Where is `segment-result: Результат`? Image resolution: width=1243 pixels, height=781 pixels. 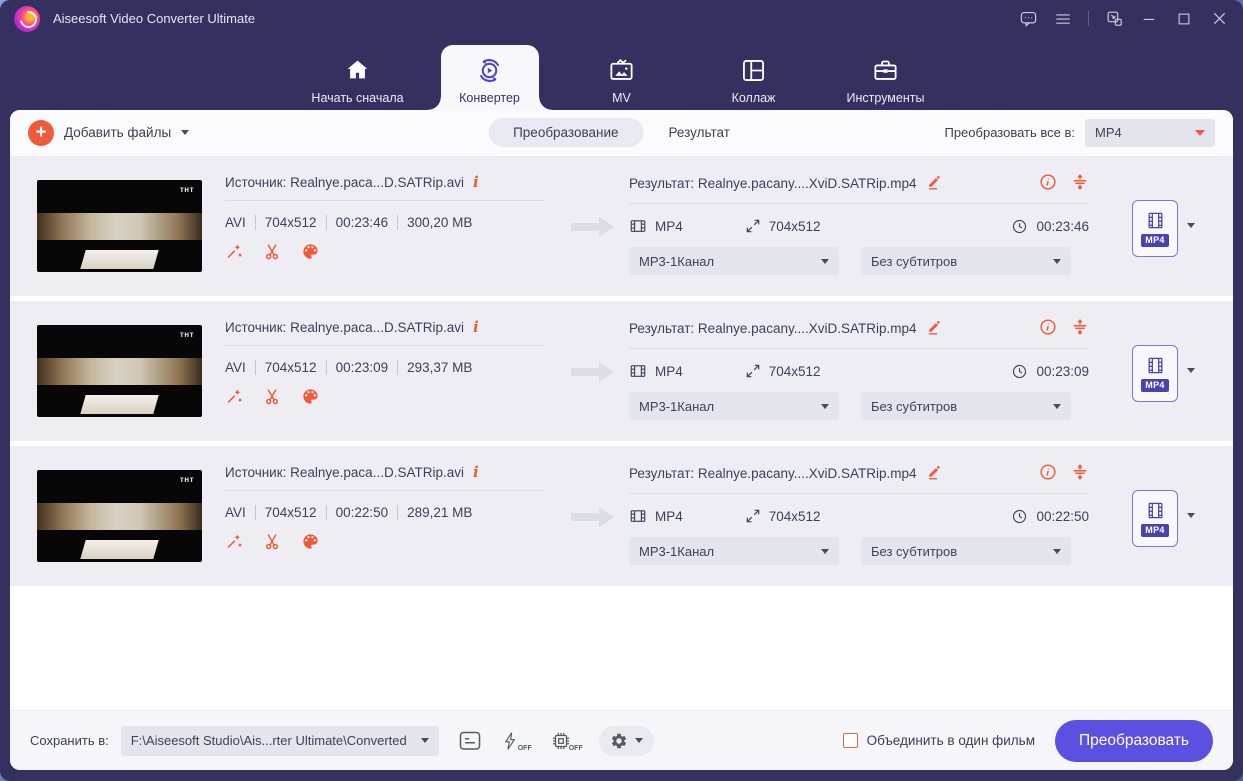 segment-result: Результат is located at coordinates (699, 132).